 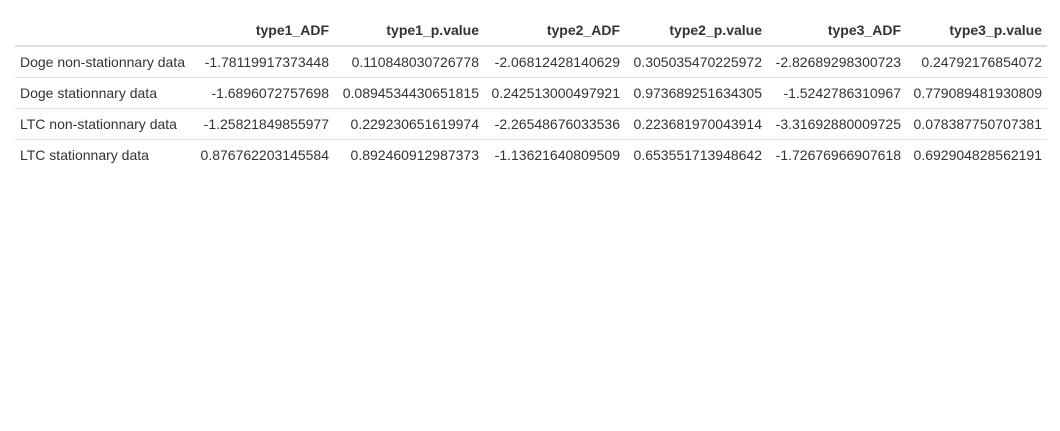 I want to click on table-cell: -2.82689298300723, so click(x=838, y=62).